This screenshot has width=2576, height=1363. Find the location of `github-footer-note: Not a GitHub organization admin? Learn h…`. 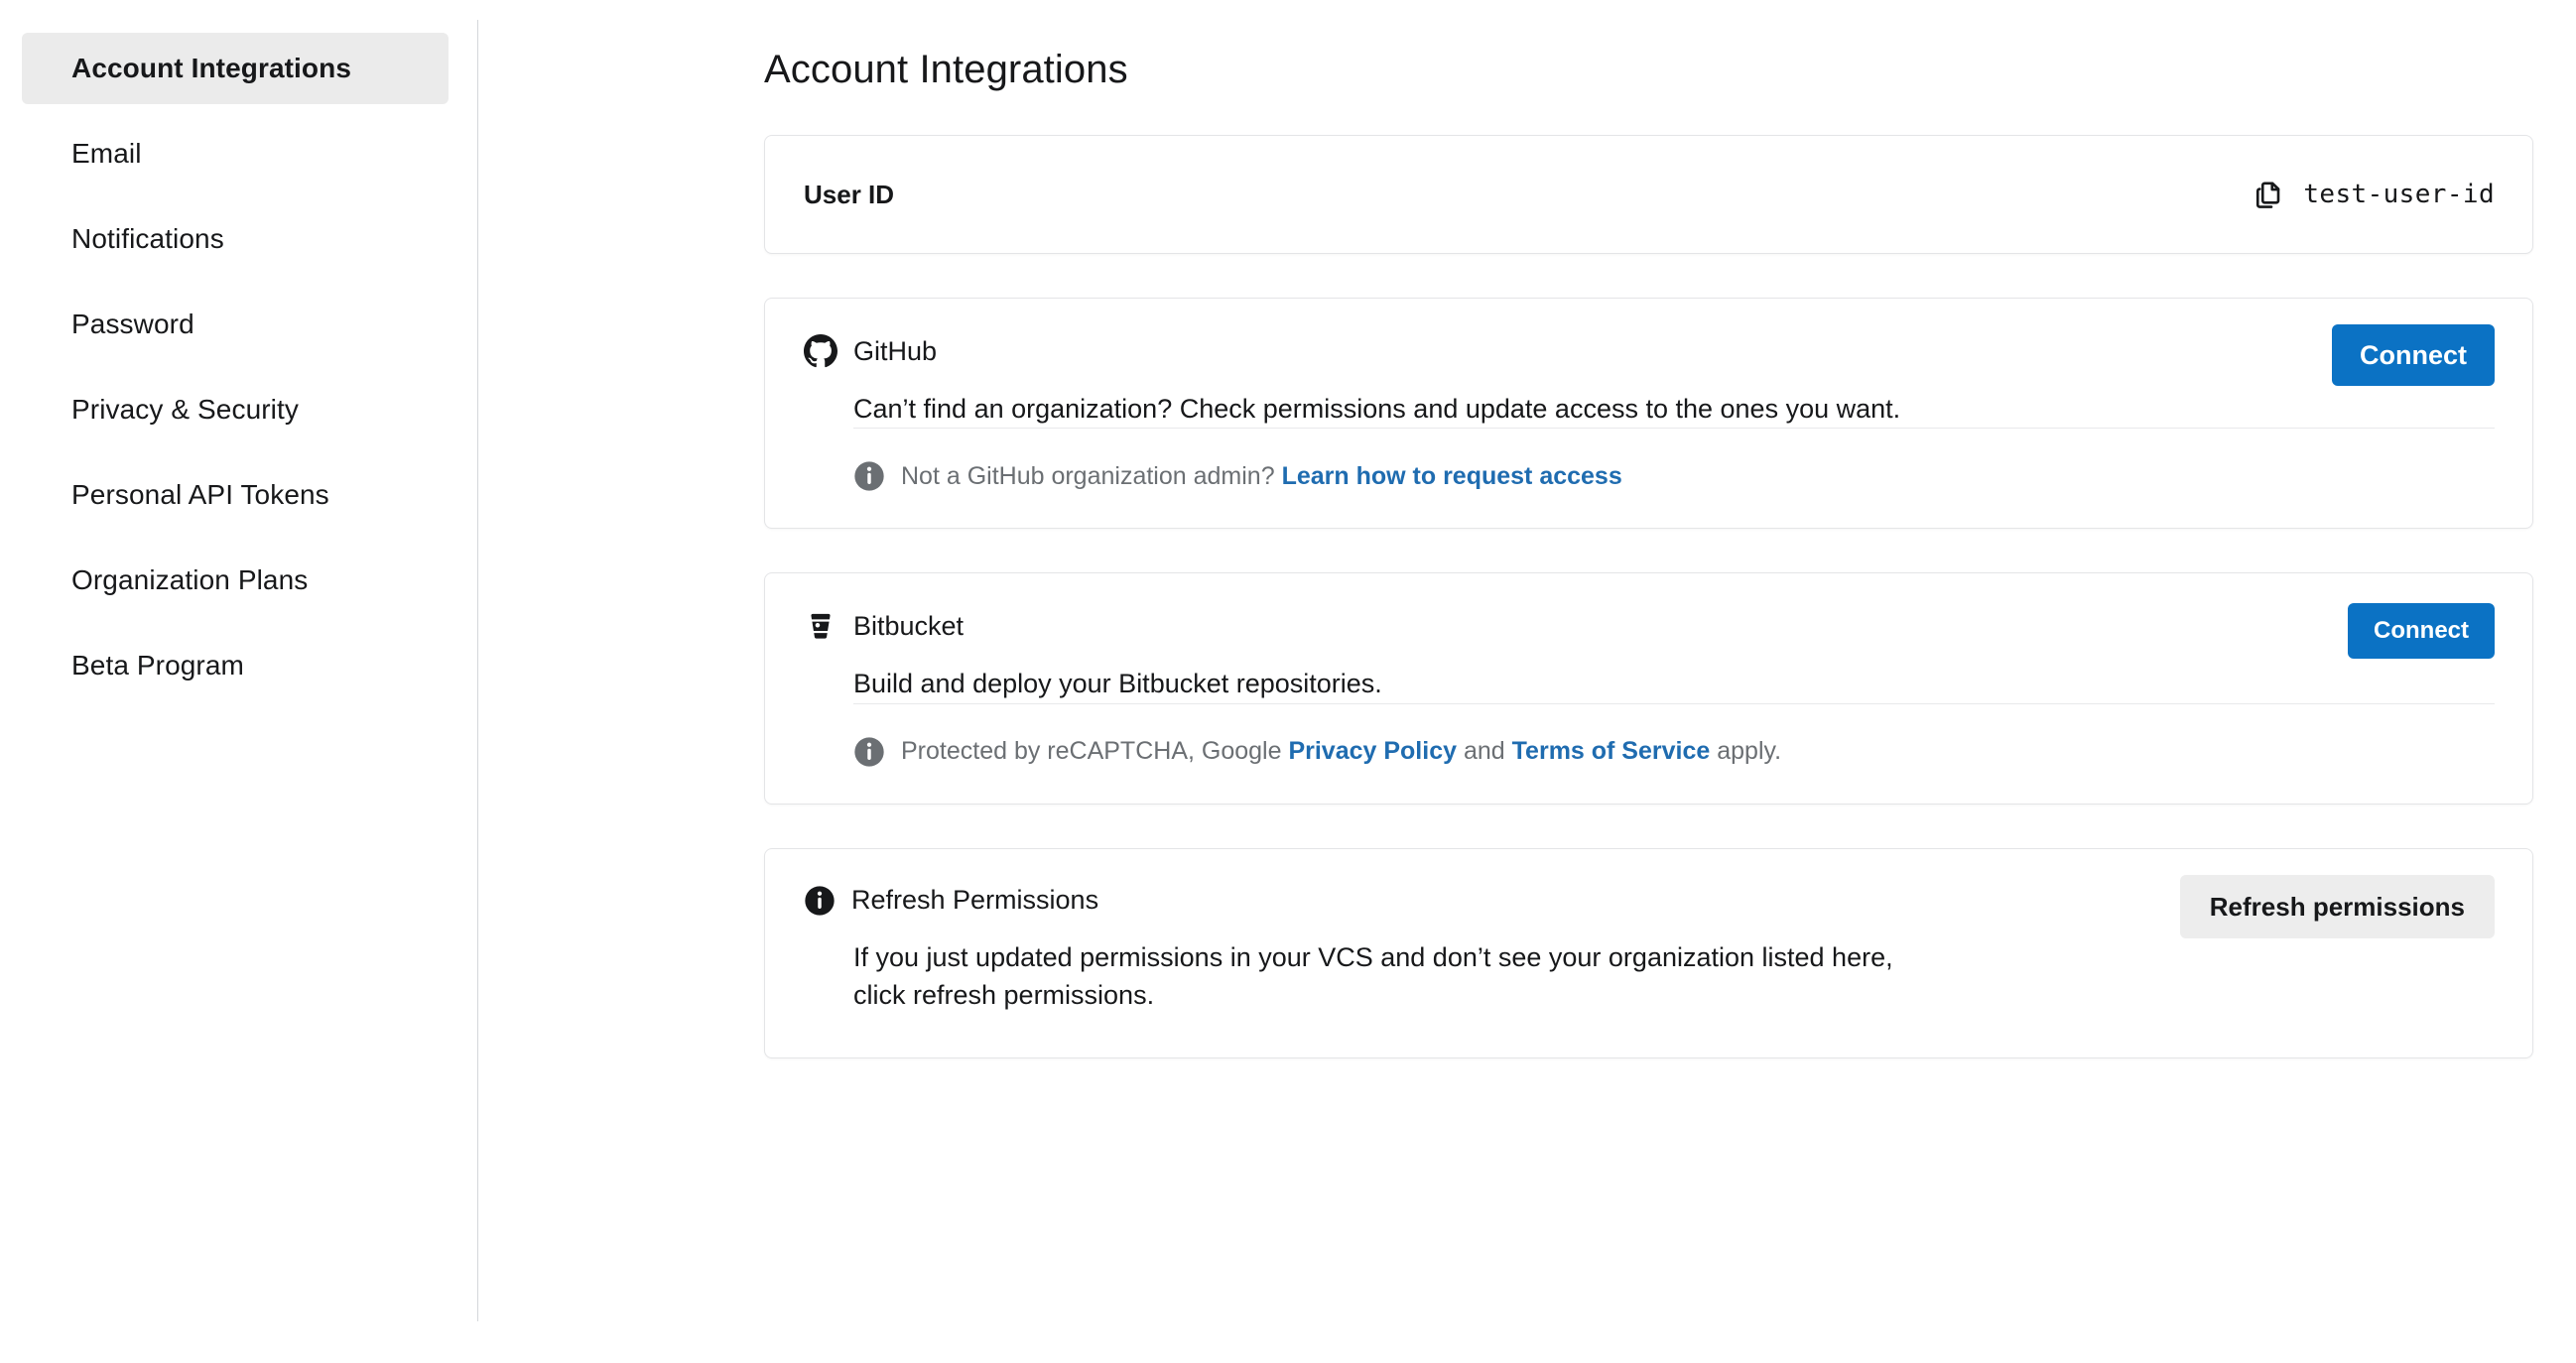

github-footer-note: Not a GitHub organization admin? Learn h… is located at coordinates (1262, 476).